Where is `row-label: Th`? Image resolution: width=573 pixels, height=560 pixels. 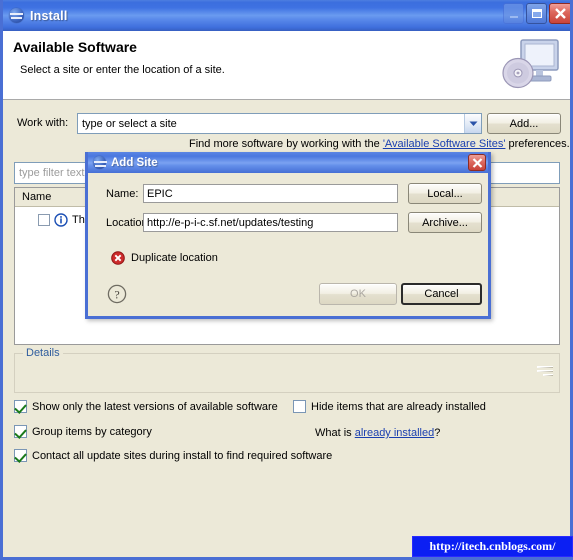 row-label: Th is located at coordinates (78, 220).